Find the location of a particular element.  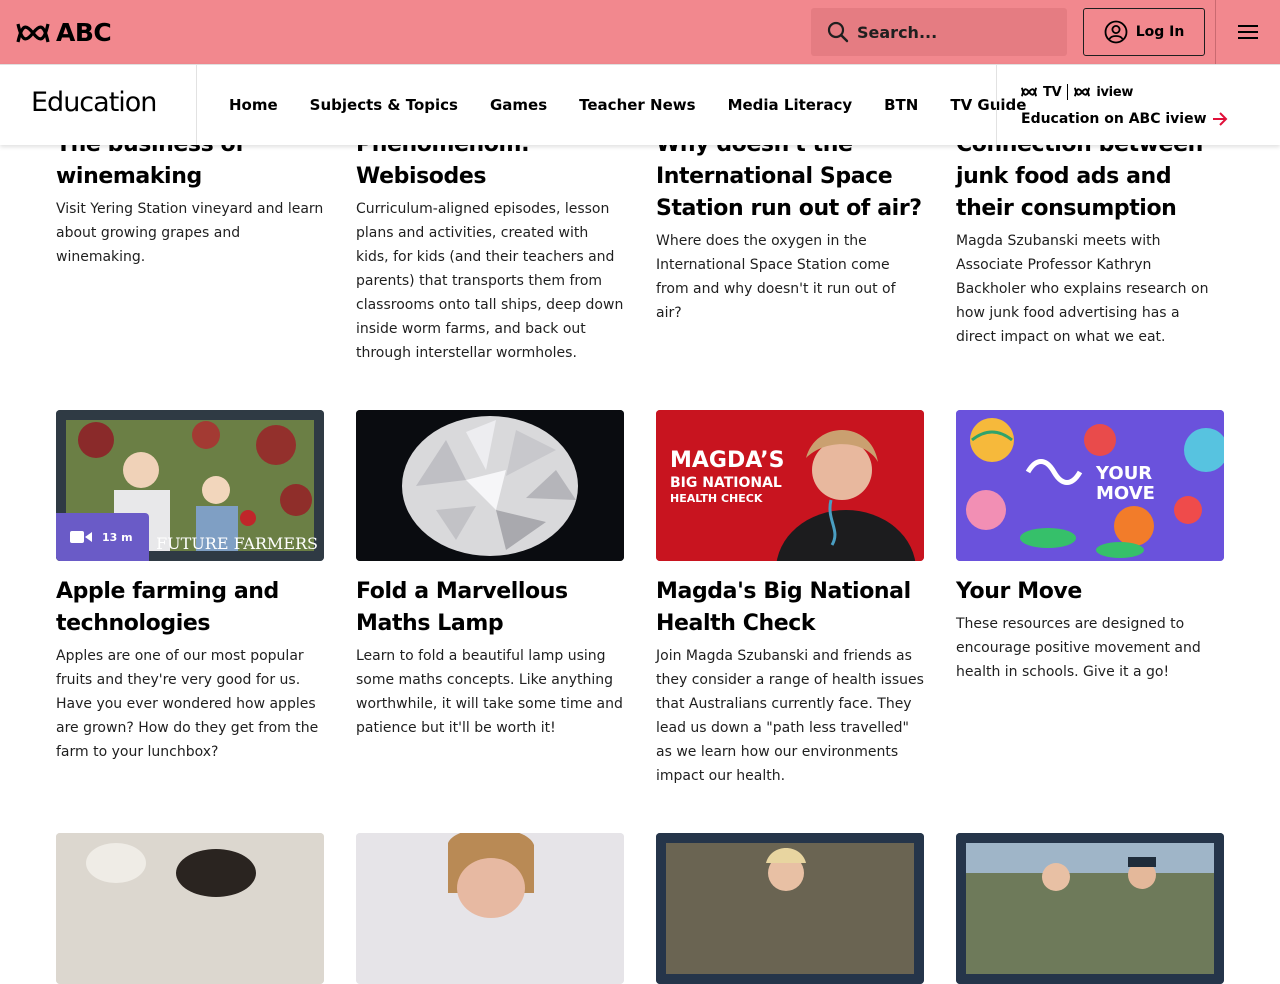

nav-link-teacher-news: Teacher News is located at coordinates (637, 105).